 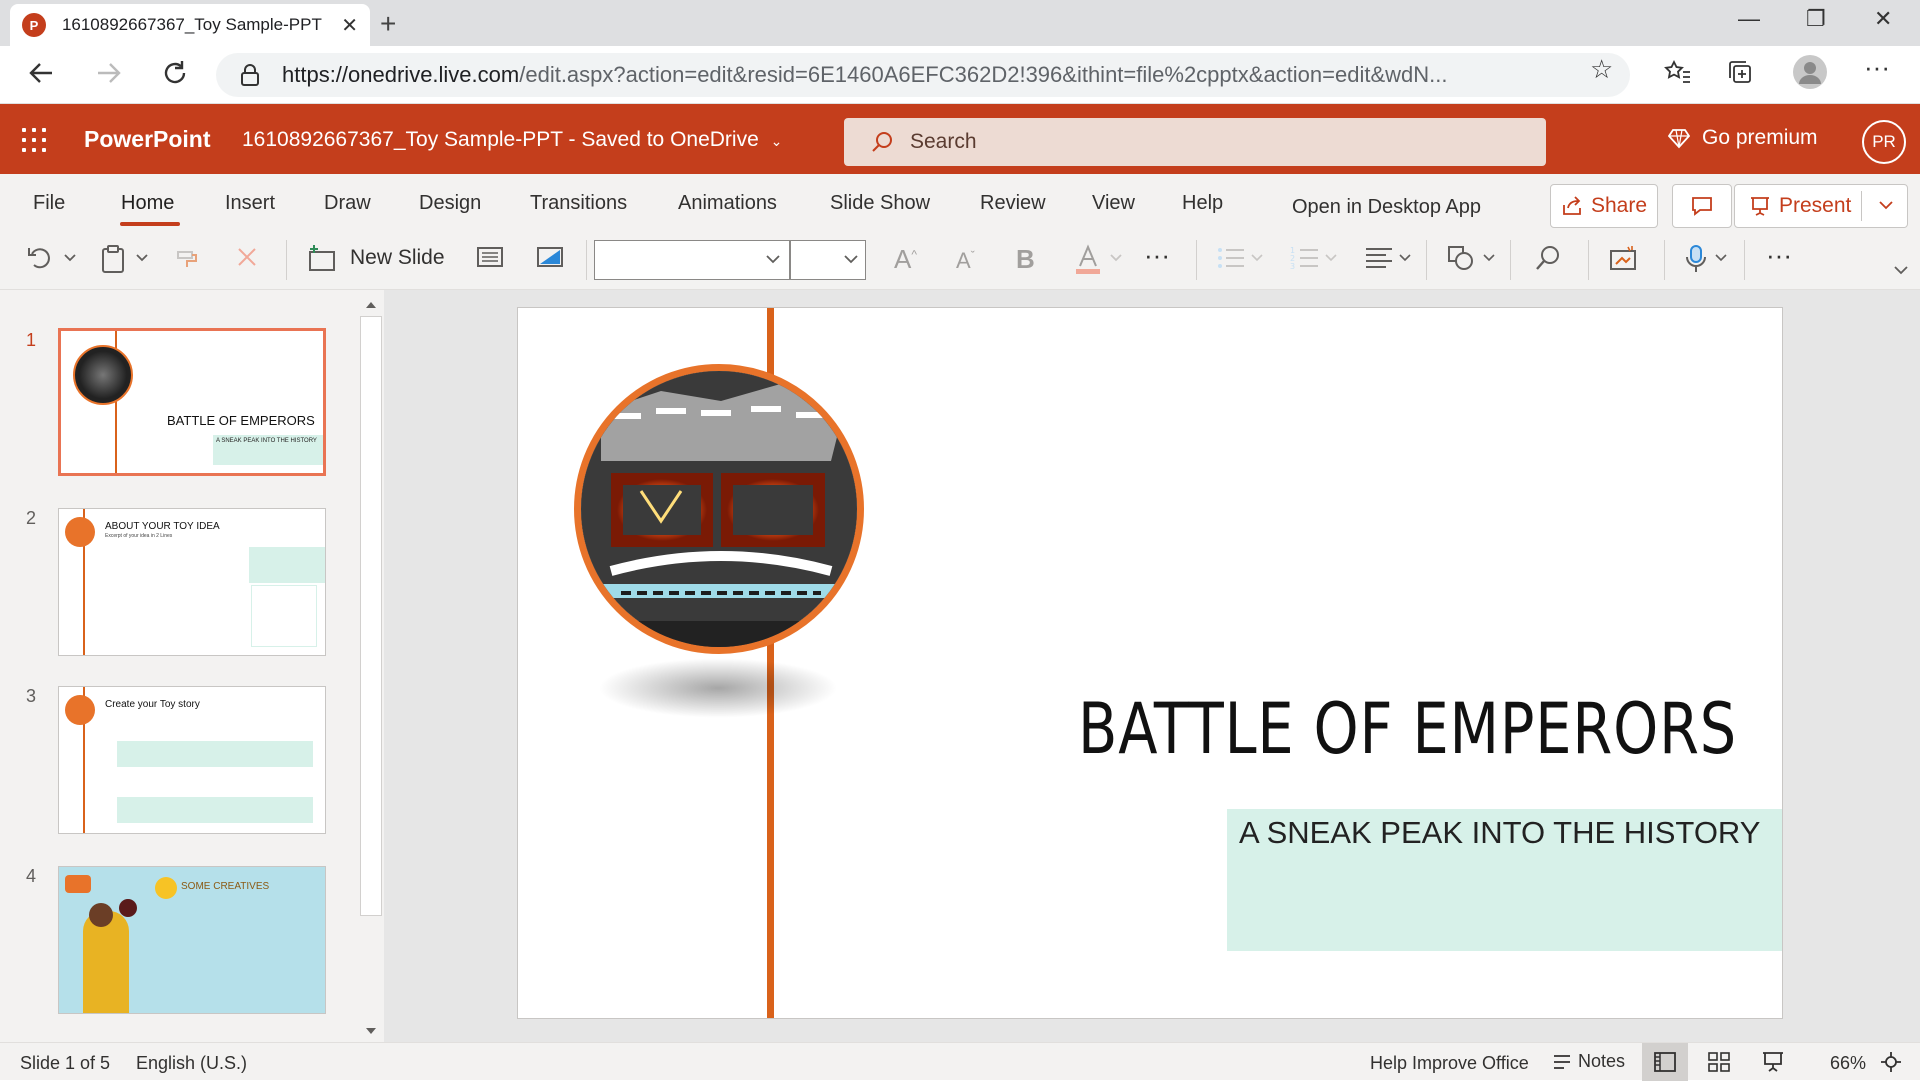 I want to click on language-indicator: English (U.S.), so click(x=191, y=1063).